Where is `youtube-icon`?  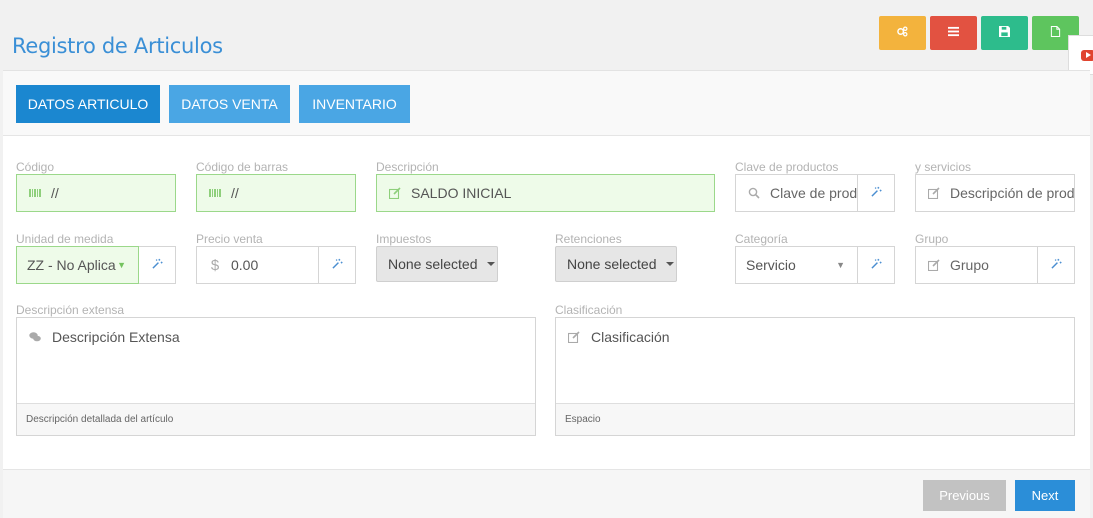
youtube-icon is located at coordinates (1087, 55).